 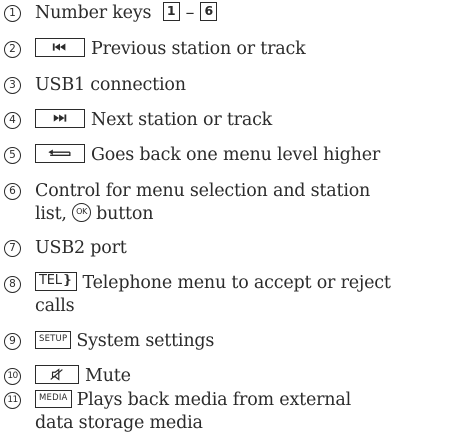 What do you see at coordinates (12, 191) in the screenshot?
I see `item-number-badge: 6` at bounding box center [12, 191].